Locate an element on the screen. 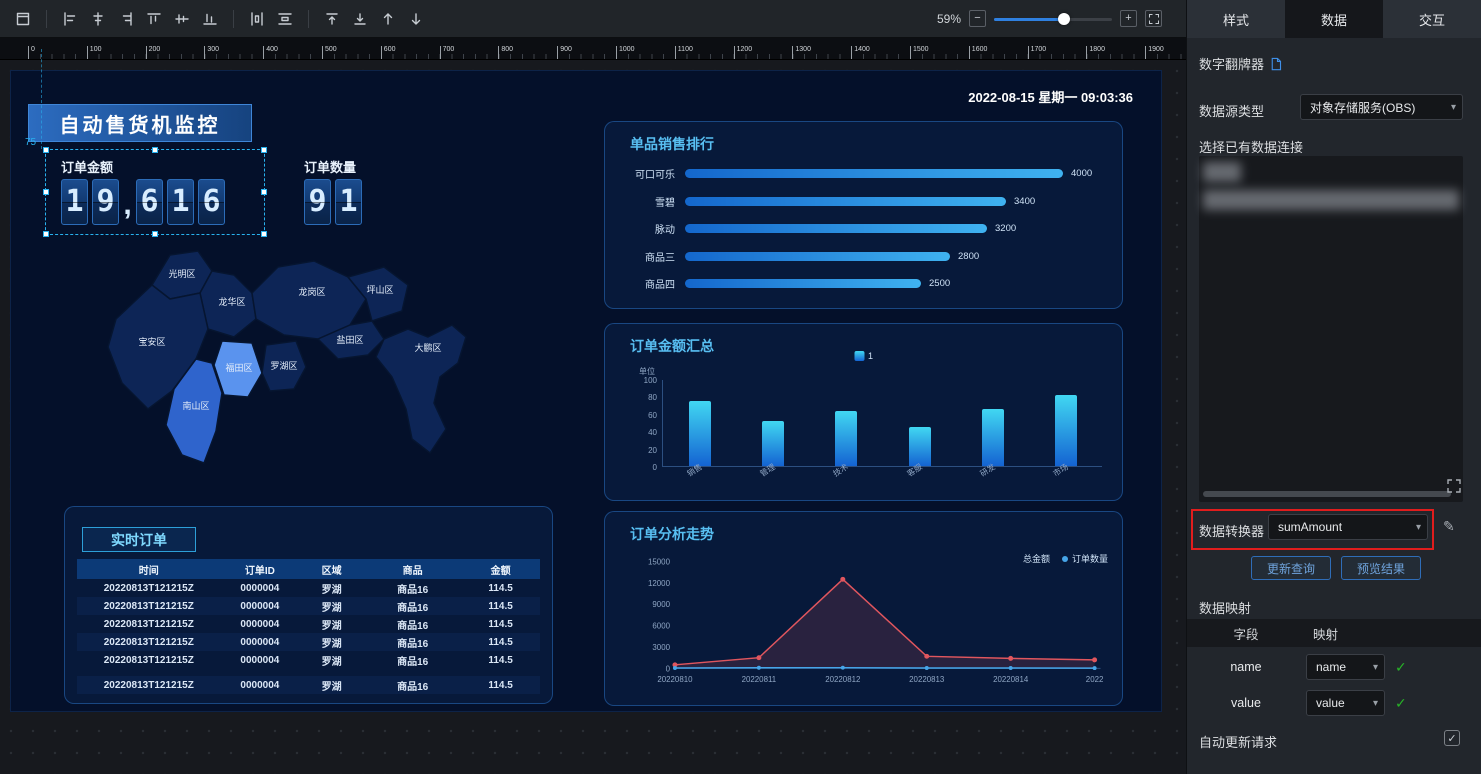  fit-screen-button is located at coordinates (1153, 18).